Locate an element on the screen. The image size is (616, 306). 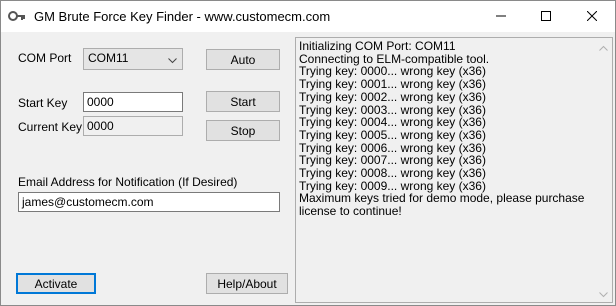
key-icon is located at coordinates (17, 16).